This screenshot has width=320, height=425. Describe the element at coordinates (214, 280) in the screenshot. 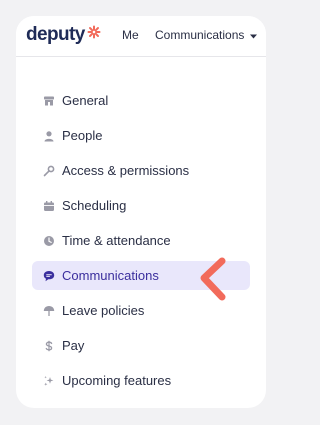

I see `annotation-arrow-icon` at that location.